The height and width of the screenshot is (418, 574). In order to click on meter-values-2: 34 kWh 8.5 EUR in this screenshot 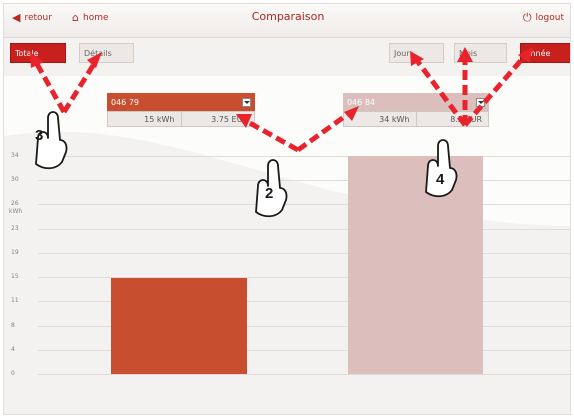, I will do `click(416, 119)`.